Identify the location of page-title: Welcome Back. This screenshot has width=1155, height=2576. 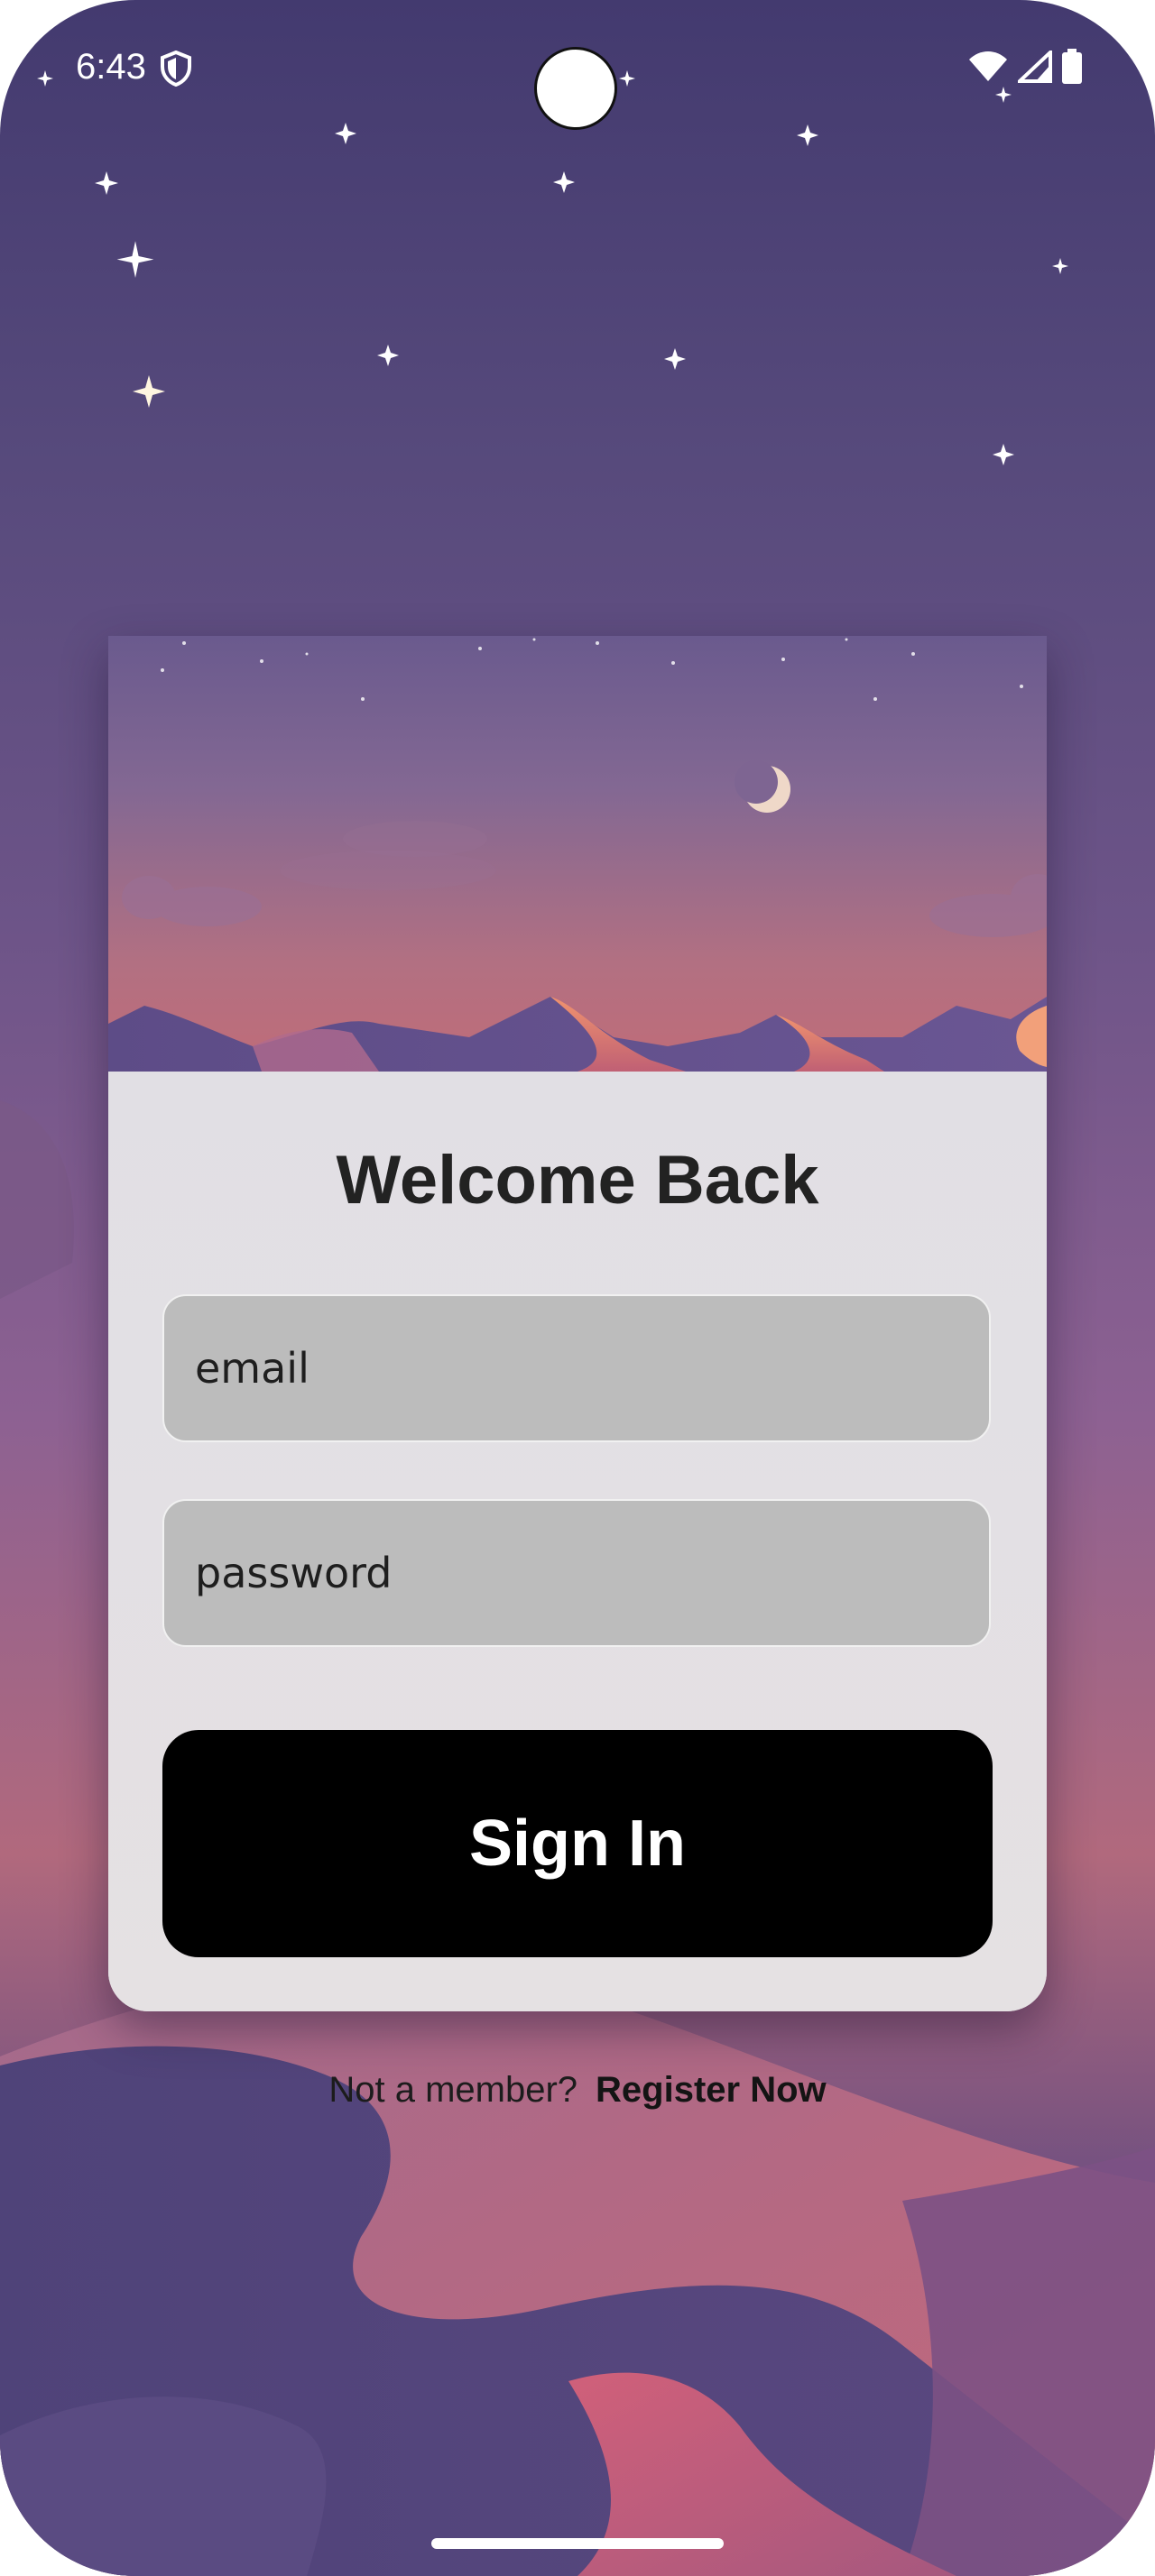
(577, 1181).